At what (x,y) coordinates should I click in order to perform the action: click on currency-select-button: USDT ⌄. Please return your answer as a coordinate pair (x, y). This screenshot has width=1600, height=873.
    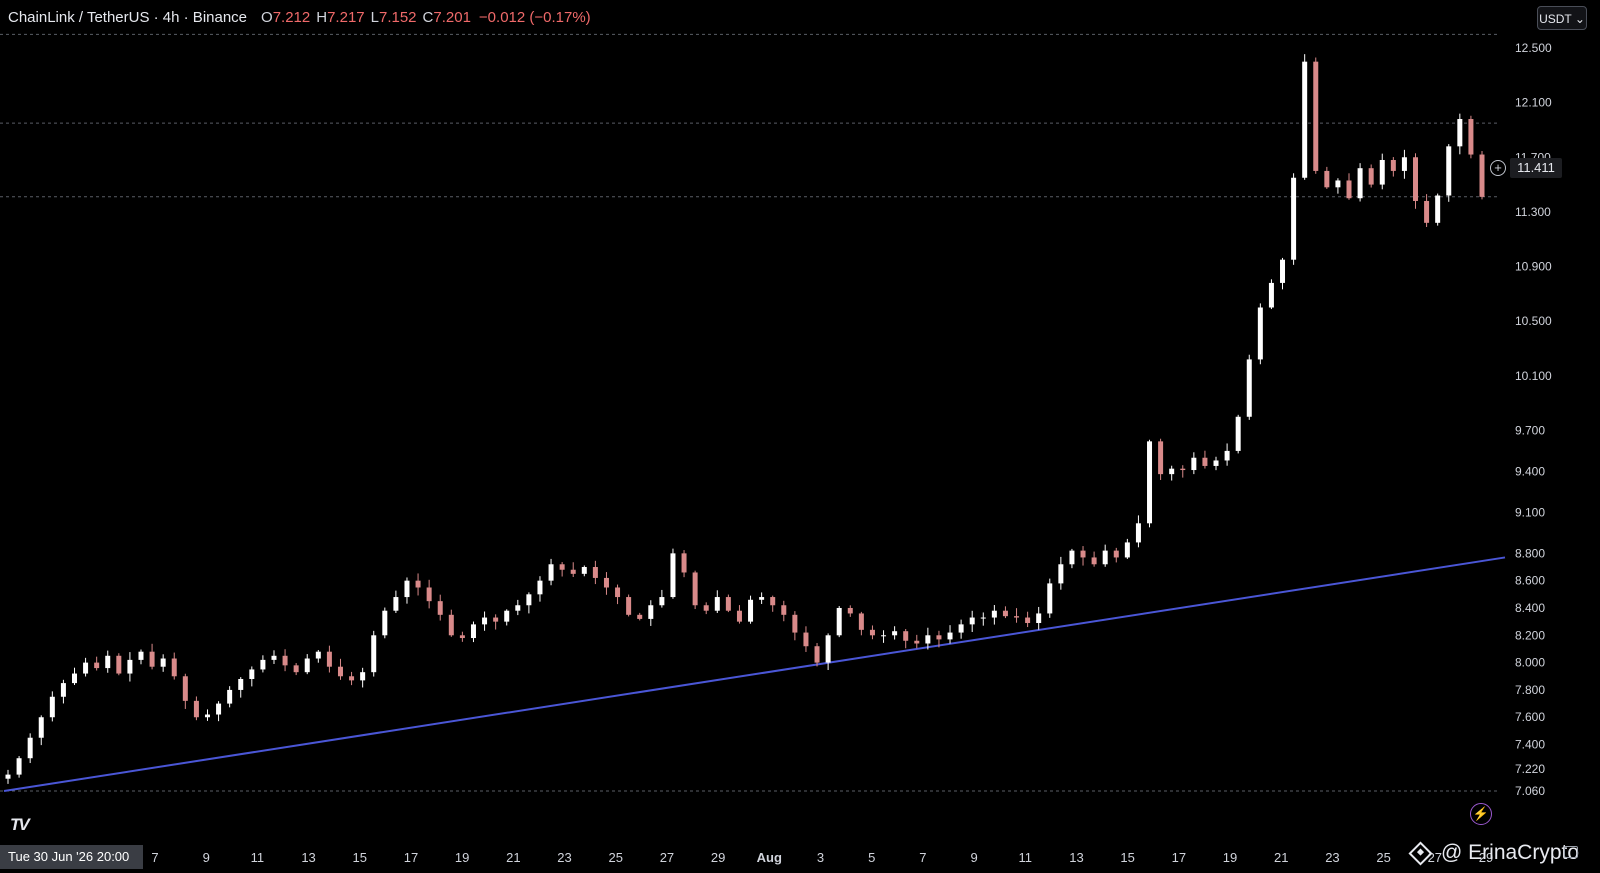
    Looking at the image, I should click on (1562, 18).